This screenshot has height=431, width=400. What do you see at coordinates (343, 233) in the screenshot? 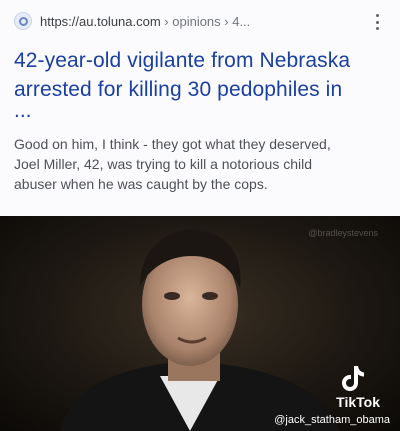
I see `video-watermark: @bradleystevens` at bounding box center [343, 233].